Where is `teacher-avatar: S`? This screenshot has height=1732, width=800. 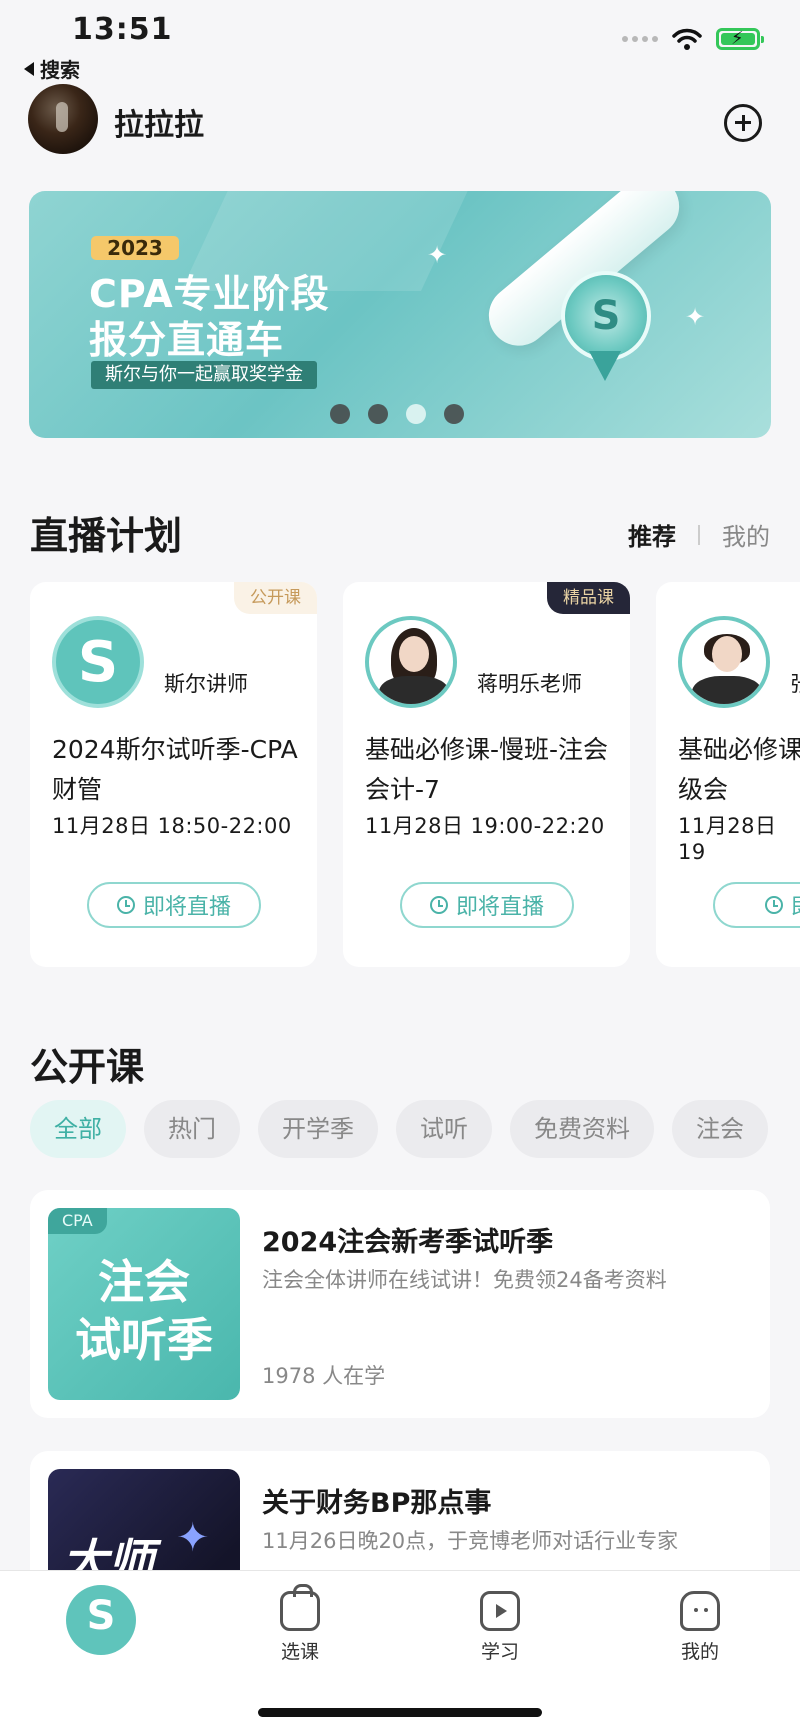
teacher-avatar: S is located at coordinates (98, 662).